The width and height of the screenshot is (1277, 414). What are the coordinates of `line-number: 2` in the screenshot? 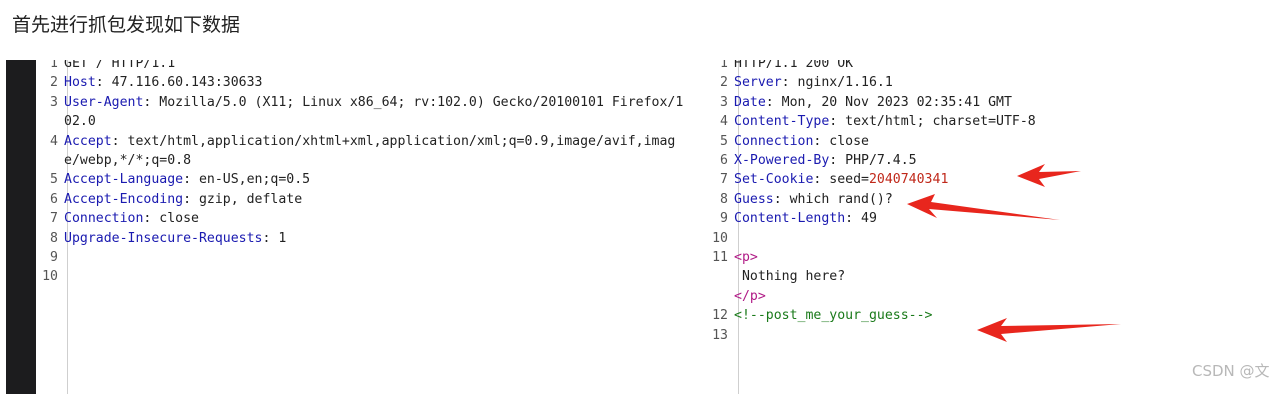 It's located at (54, 83).